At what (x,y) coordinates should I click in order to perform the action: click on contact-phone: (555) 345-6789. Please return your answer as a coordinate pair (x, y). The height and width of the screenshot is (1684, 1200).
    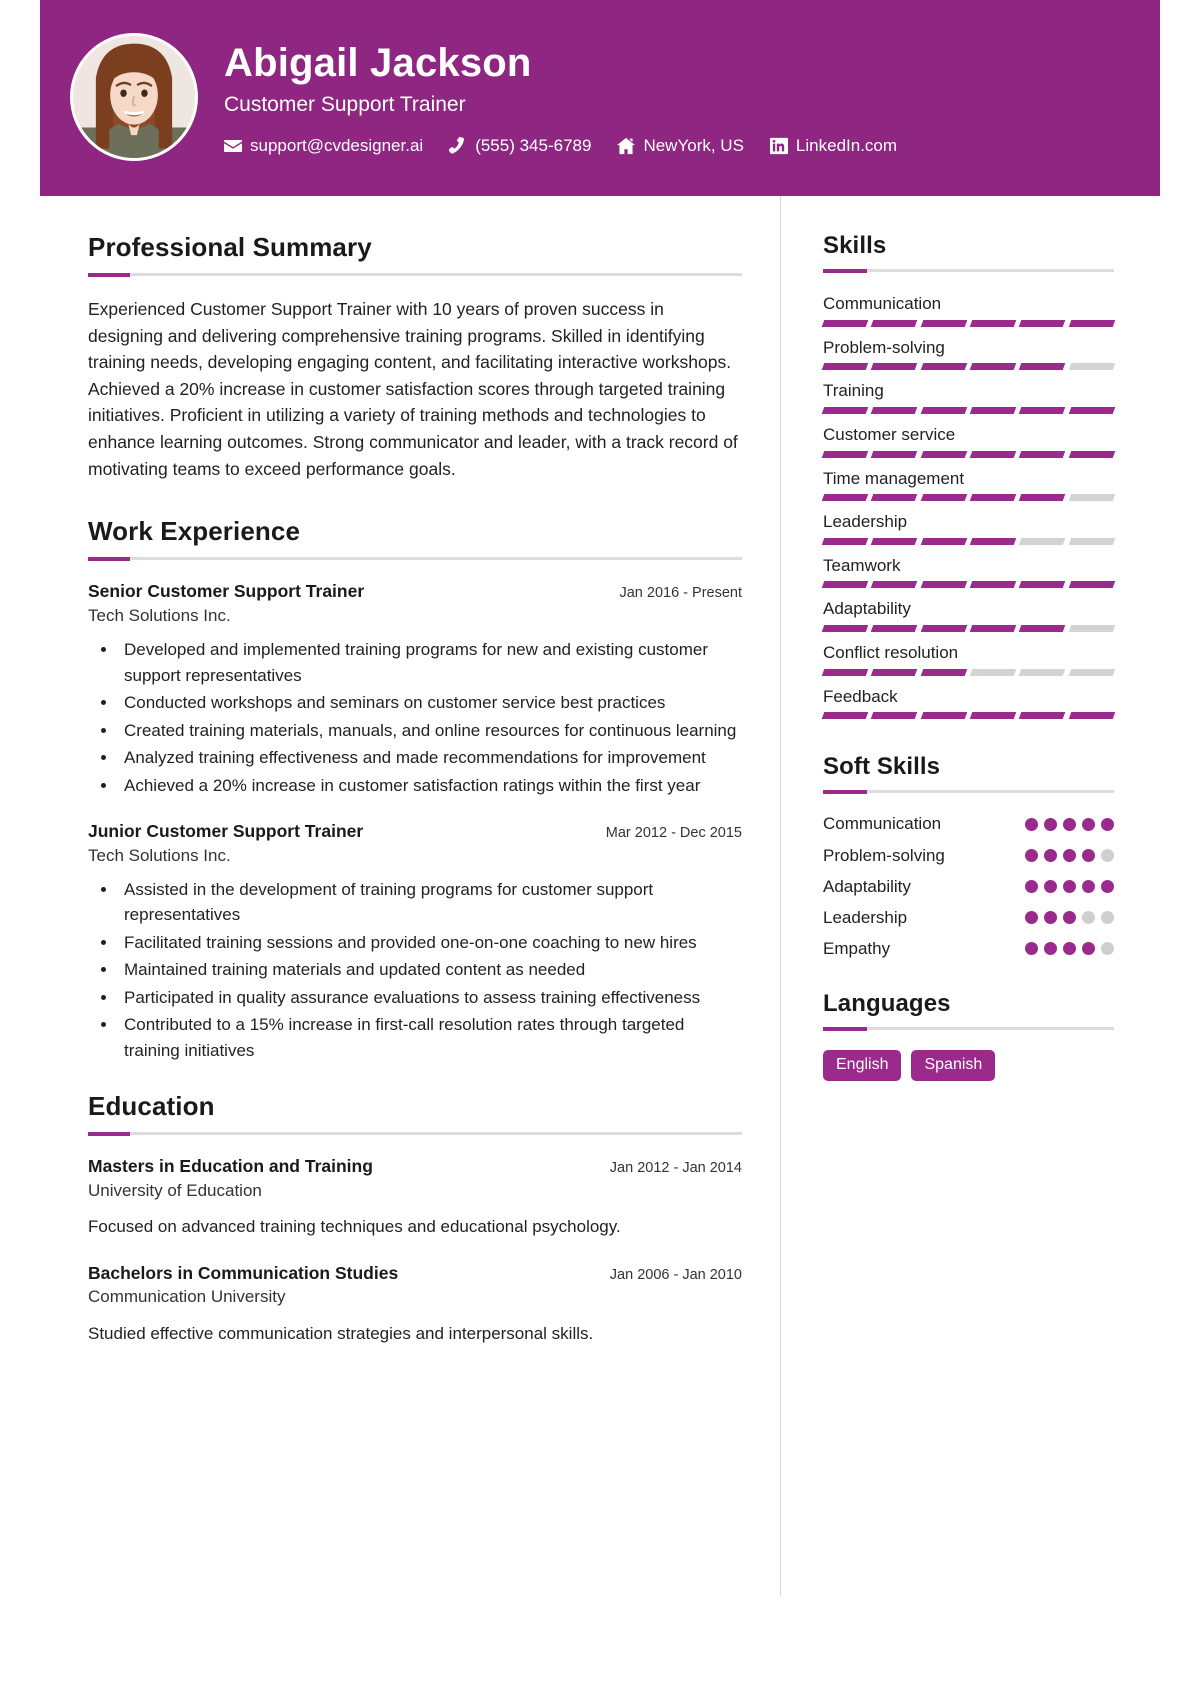
    Looking at the image, I should click on (520, 146).